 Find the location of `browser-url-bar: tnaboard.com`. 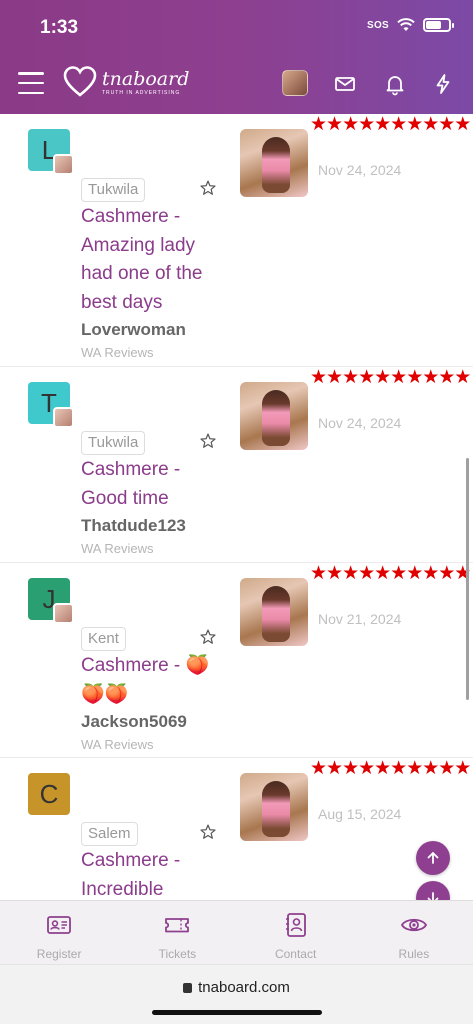

browser-url-bar: tnaboard.com is located at coordinates (236, 994).